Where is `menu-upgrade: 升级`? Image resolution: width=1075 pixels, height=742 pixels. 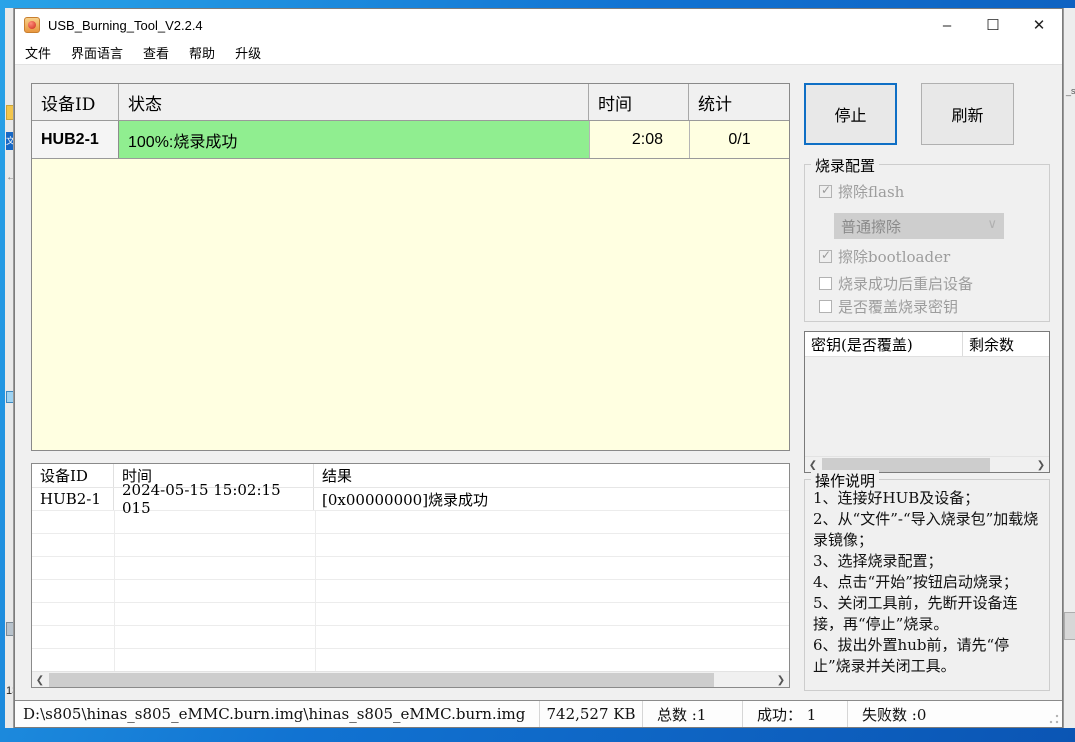 menu-upgrade: 升级 is located at coordinates (248, 52).